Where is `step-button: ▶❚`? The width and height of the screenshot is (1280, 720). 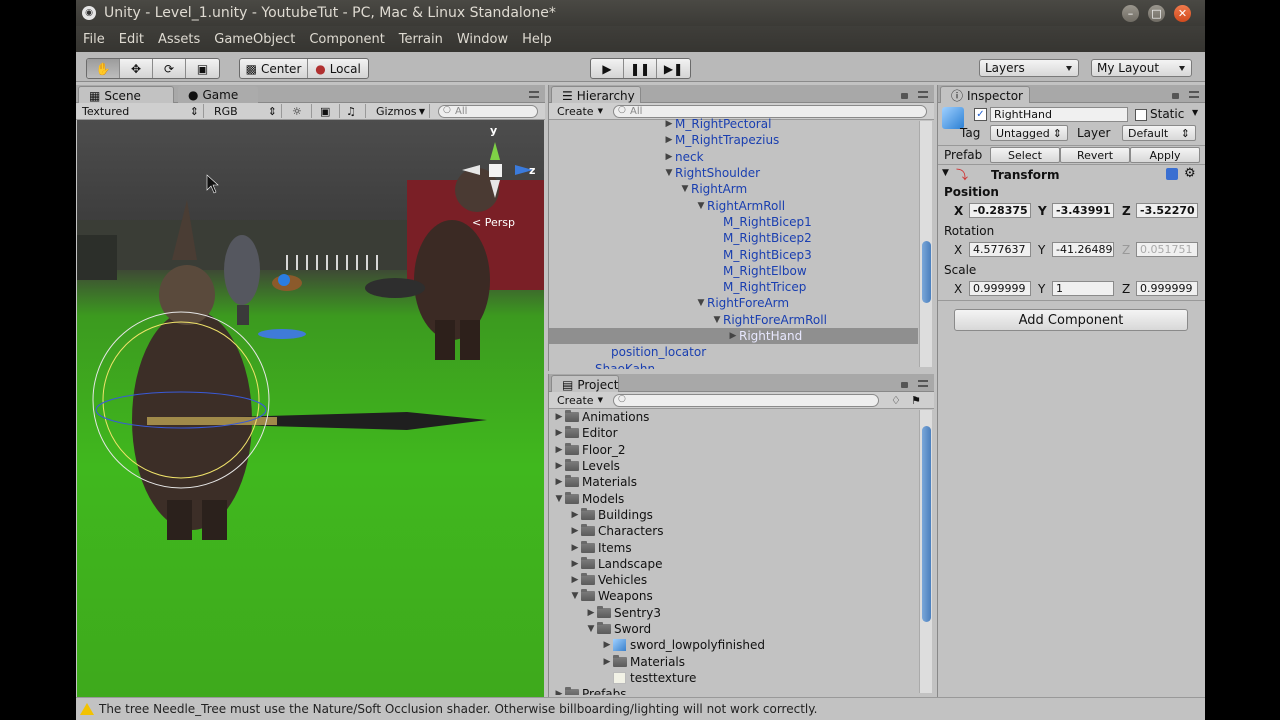 step-button: ▶❚ is located at coordinates (673, 68).